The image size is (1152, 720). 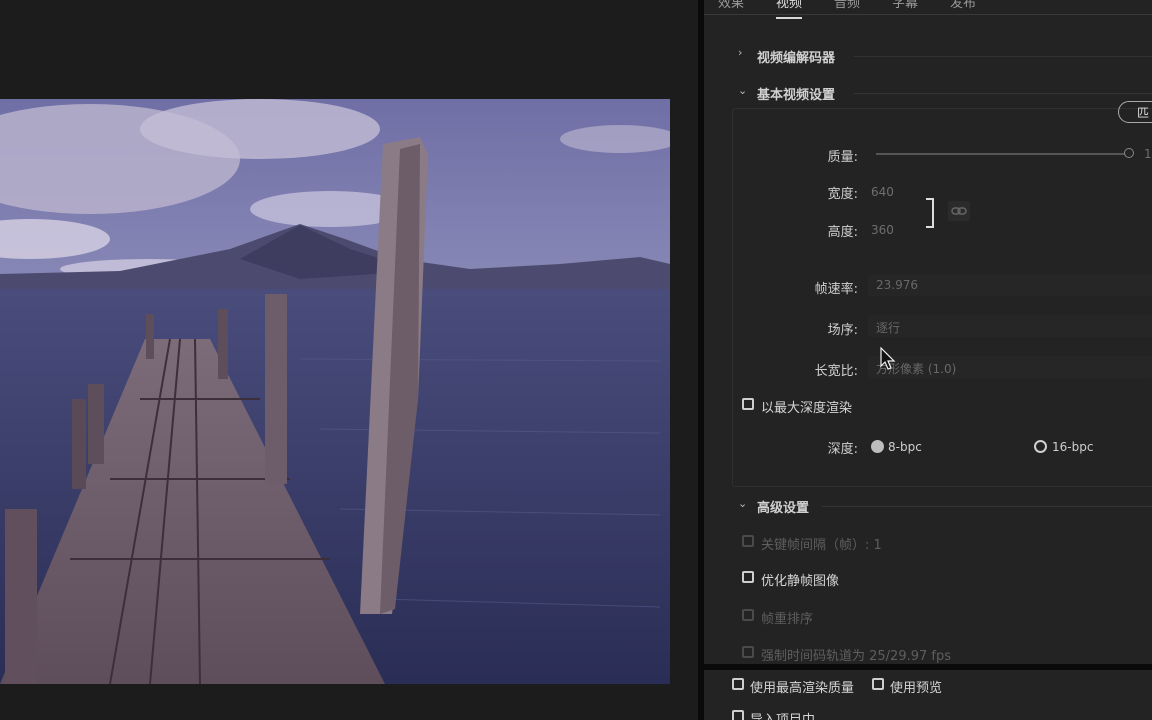 I want to click on tab-publish: 发布, so click(x=963, y=5).